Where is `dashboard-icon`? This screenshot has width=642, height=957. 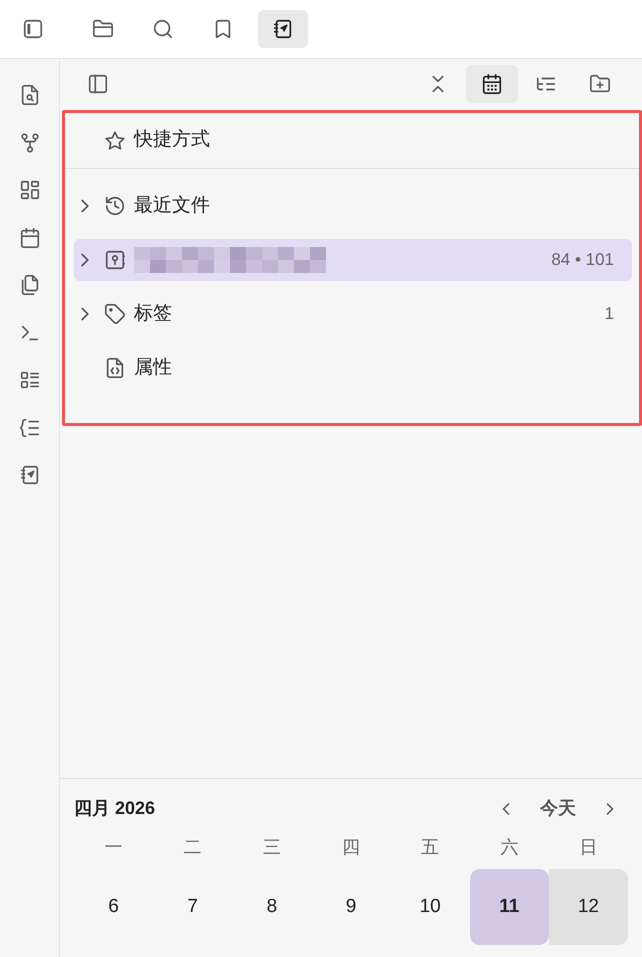 dashboard-icon is located at coordinates (29, 190).